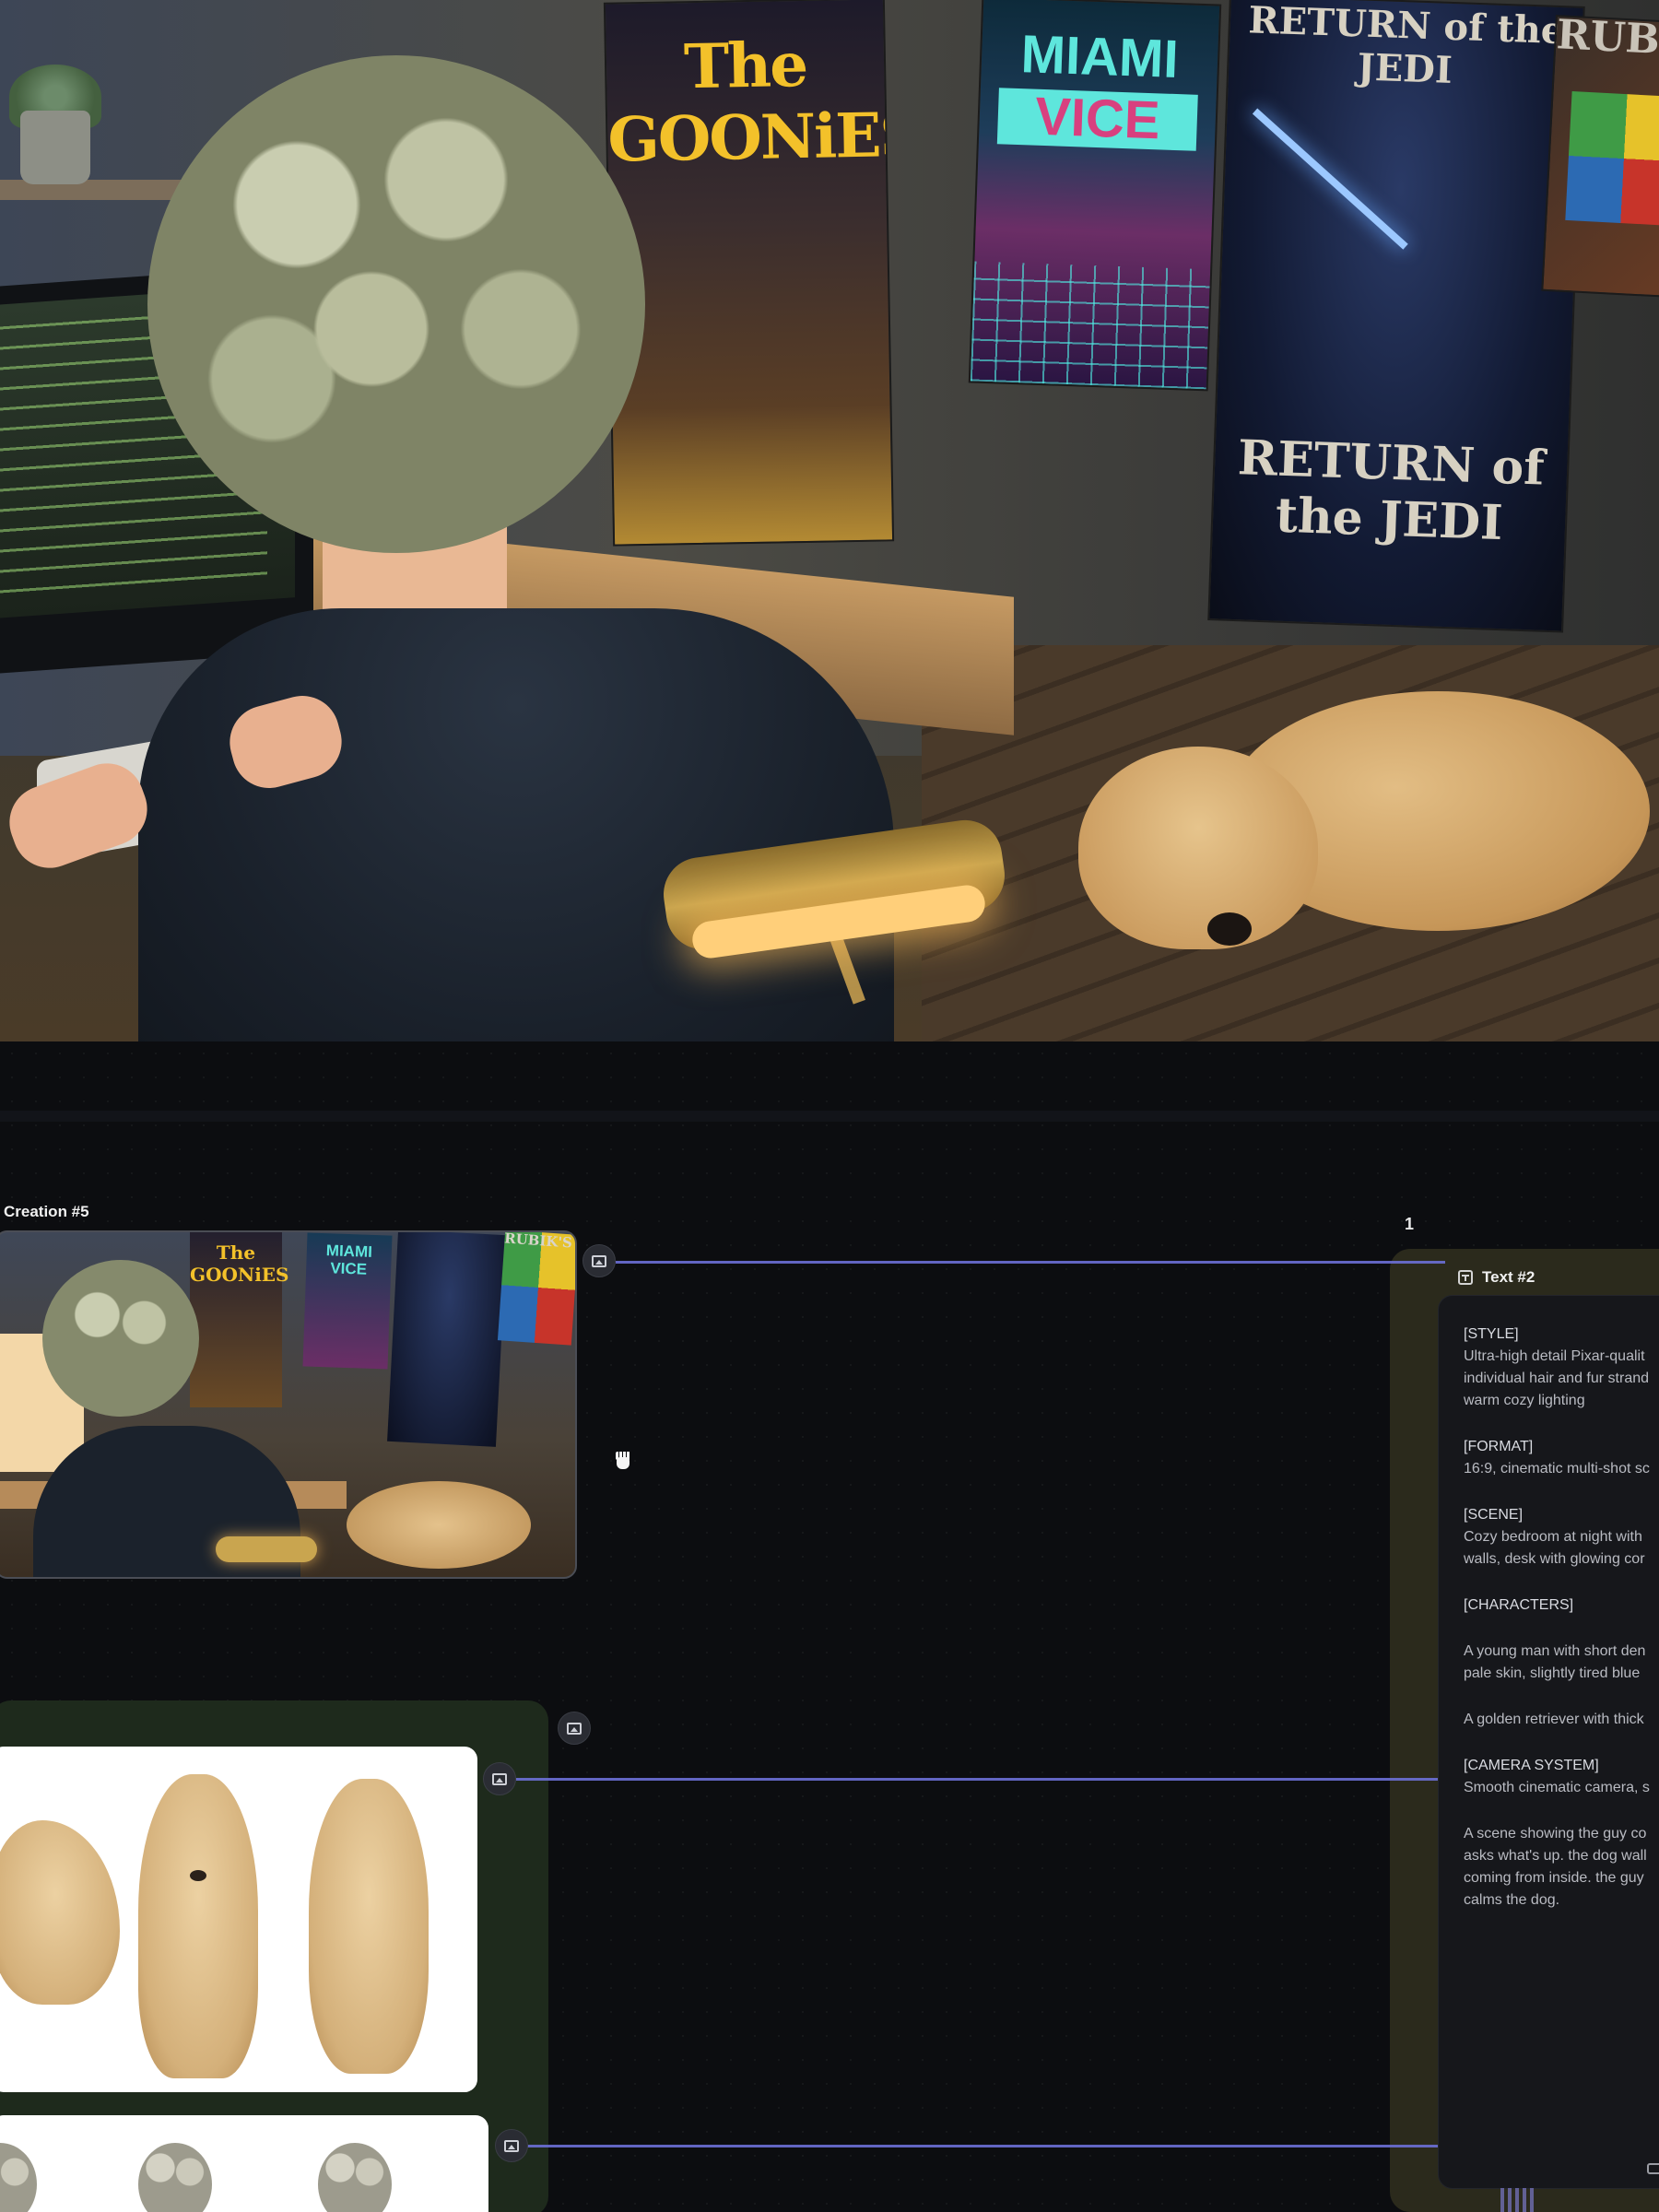  Describe the element at coordinates (439, 1525) in the screenshot. I see `thumb-dog` at that location.